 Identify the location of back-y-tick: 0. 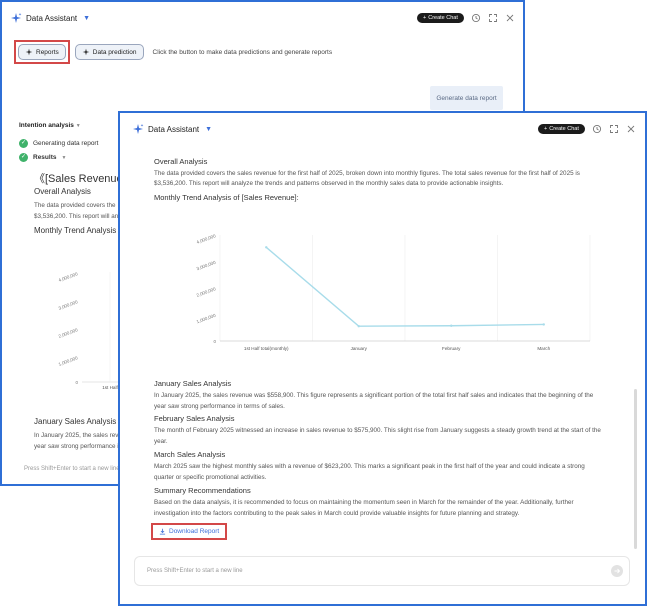
(76, 382).